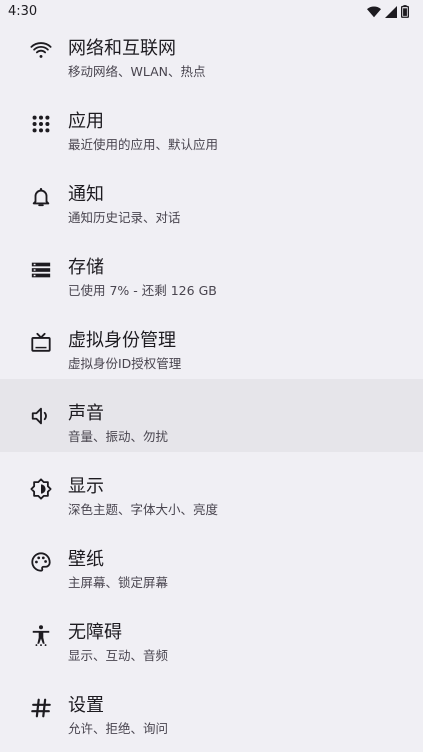 The width and height of the screenshot is (423, 752). Describe the element at coordinates (41, 562) in the screenshot. I see `palette-icon` at that location.